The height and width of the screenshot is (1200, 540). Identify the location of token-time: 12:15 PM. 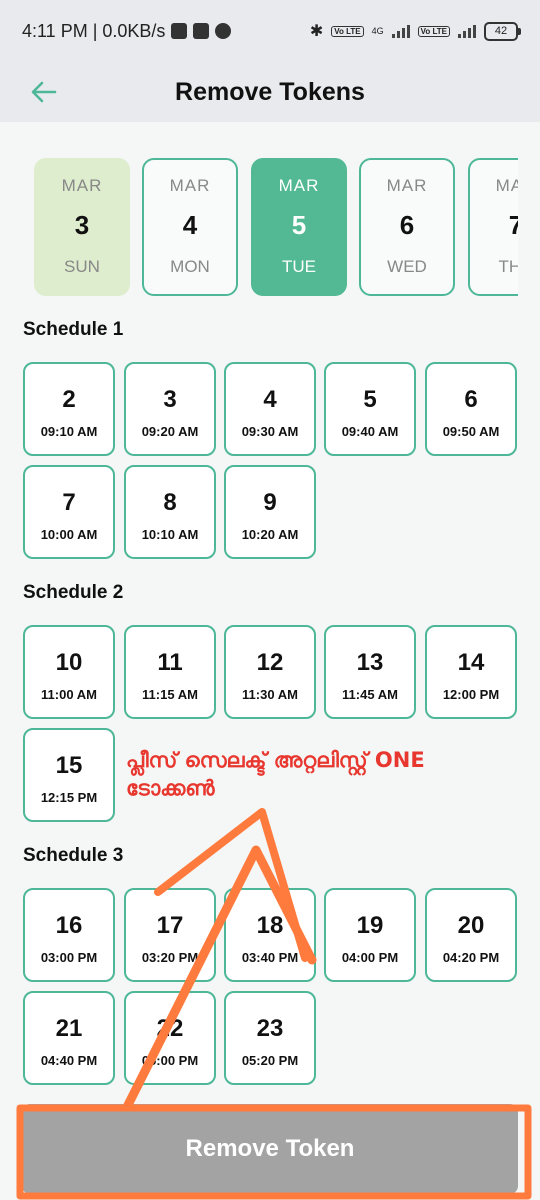
(69, 797).